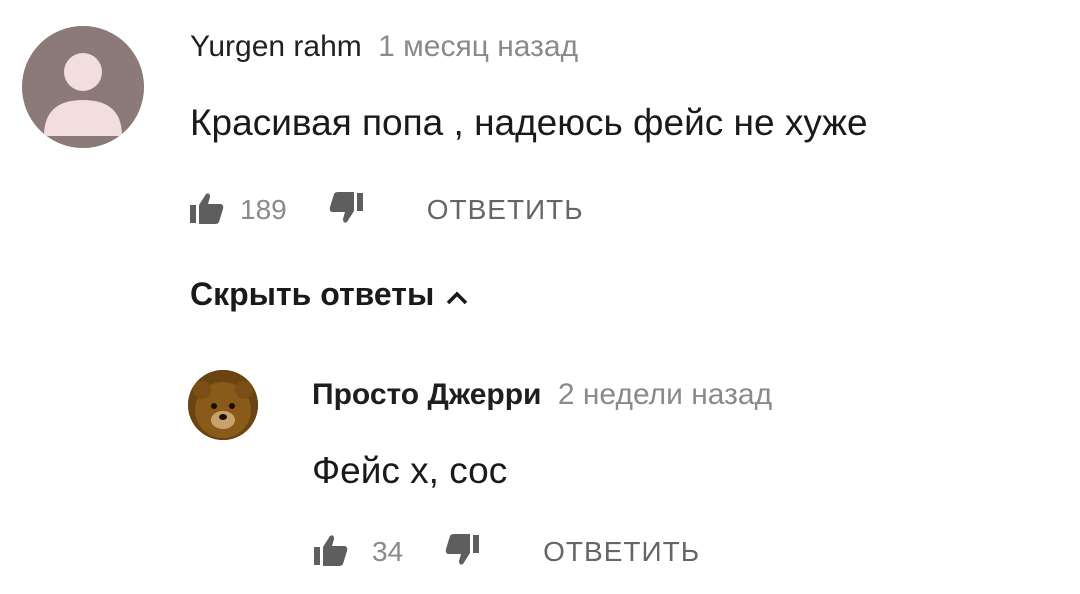 The width and height of the screenshot is (1080, 594). I want to click on like-count: 34, so click(388, 551).